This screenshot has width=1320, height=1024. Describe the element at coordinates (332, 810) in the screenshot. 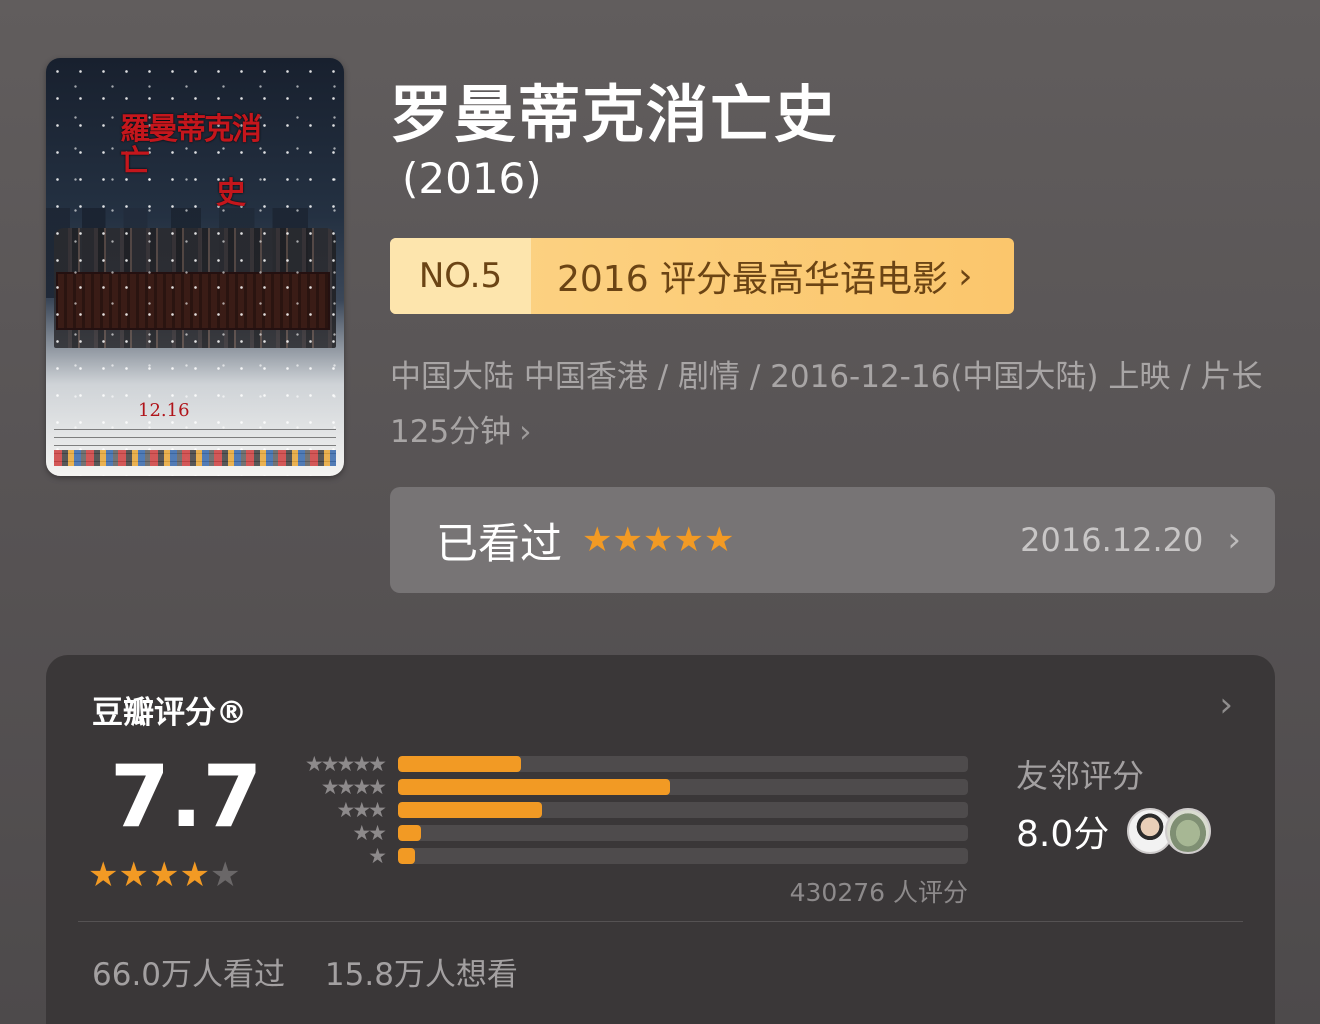

I see `distribution-star-labels: ★★★★★ ★★★★ ★★★ ★★ ★` at that location.